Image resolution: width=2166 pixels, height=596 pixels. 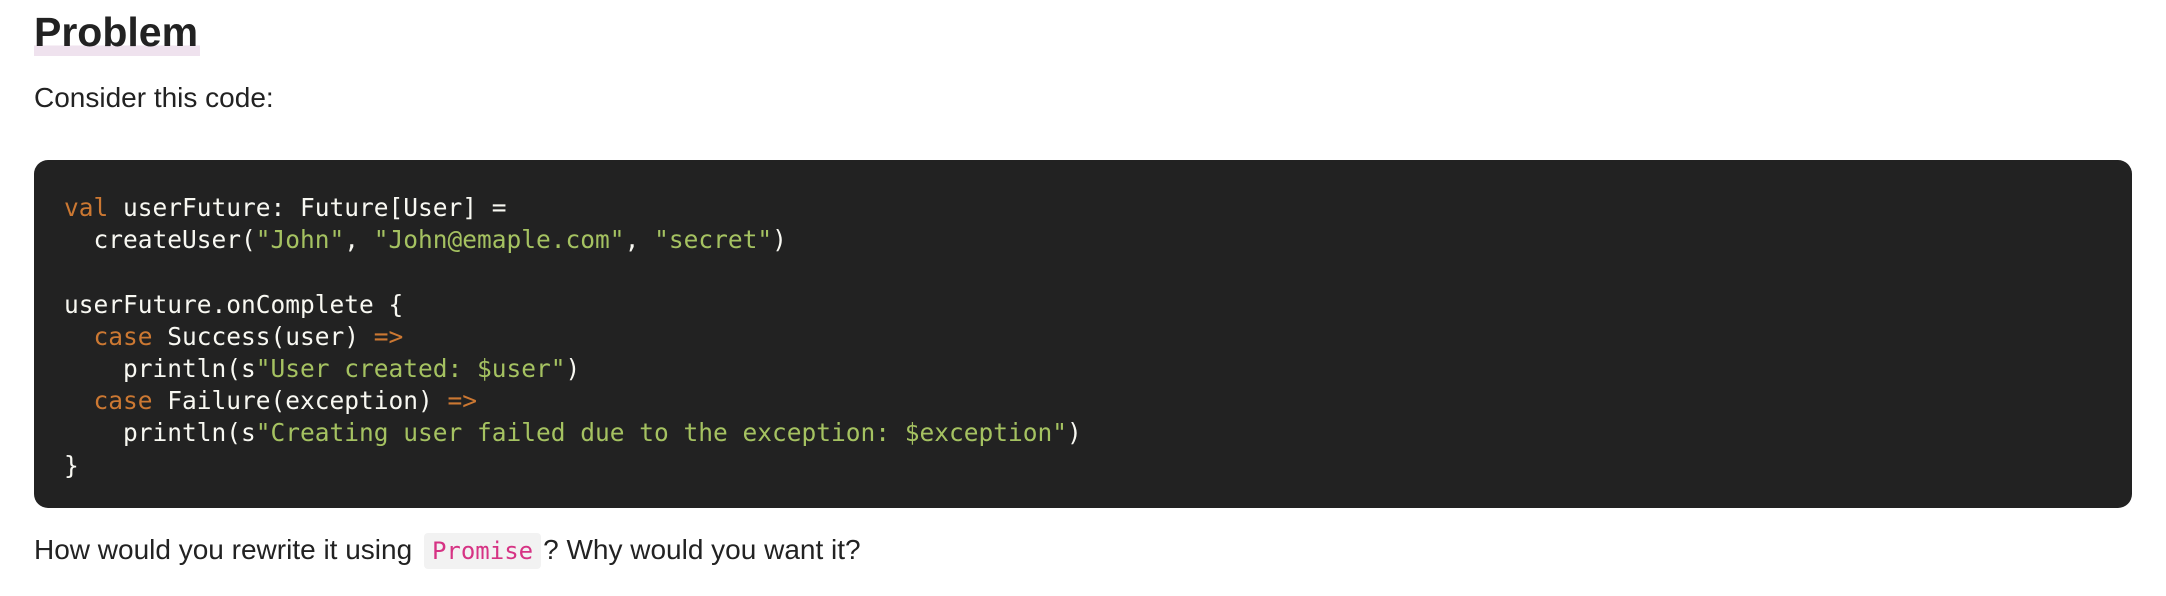 I want to click on code-string: "John@emaple.com", so click(x=499, y=240).